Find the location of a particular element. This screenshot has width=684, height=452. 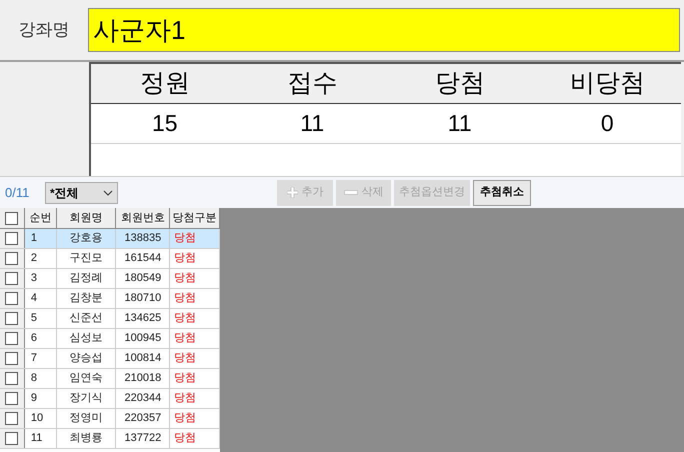

table-cell: 220344 is located at coordinates (143, 398).